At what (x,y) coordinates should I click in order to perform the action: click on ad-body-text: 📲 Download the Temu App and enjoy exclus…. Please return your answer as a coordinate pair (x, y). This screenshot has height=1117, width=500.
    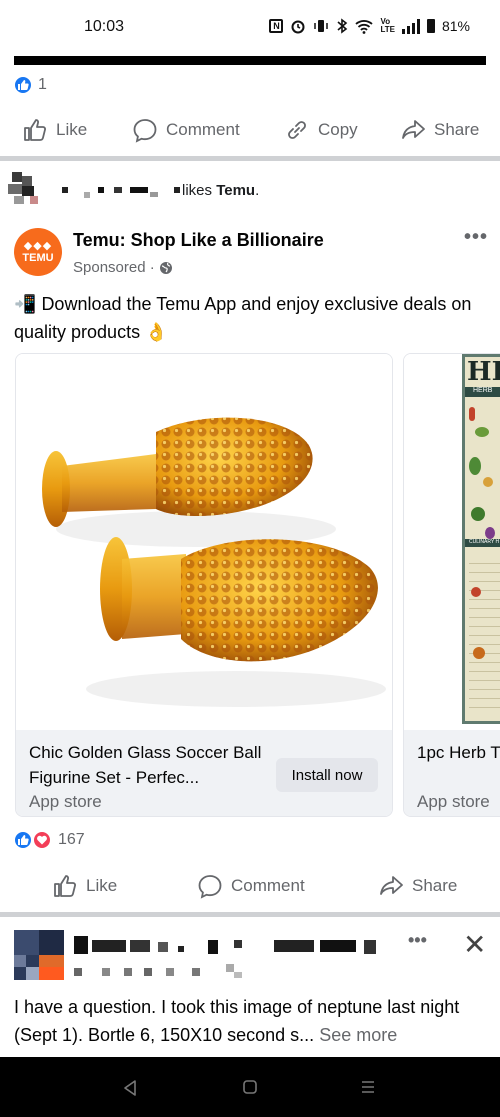
    Looking at the image, I should click on (249, 318).